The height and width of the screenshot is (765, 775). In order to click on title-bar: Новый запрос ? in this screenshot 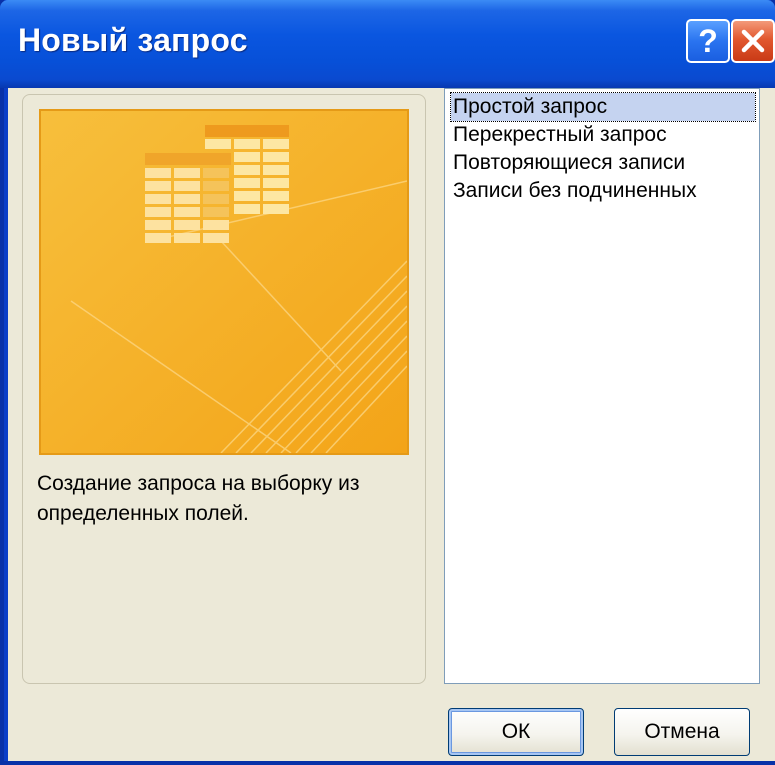, I will do `click(387, 44)`.